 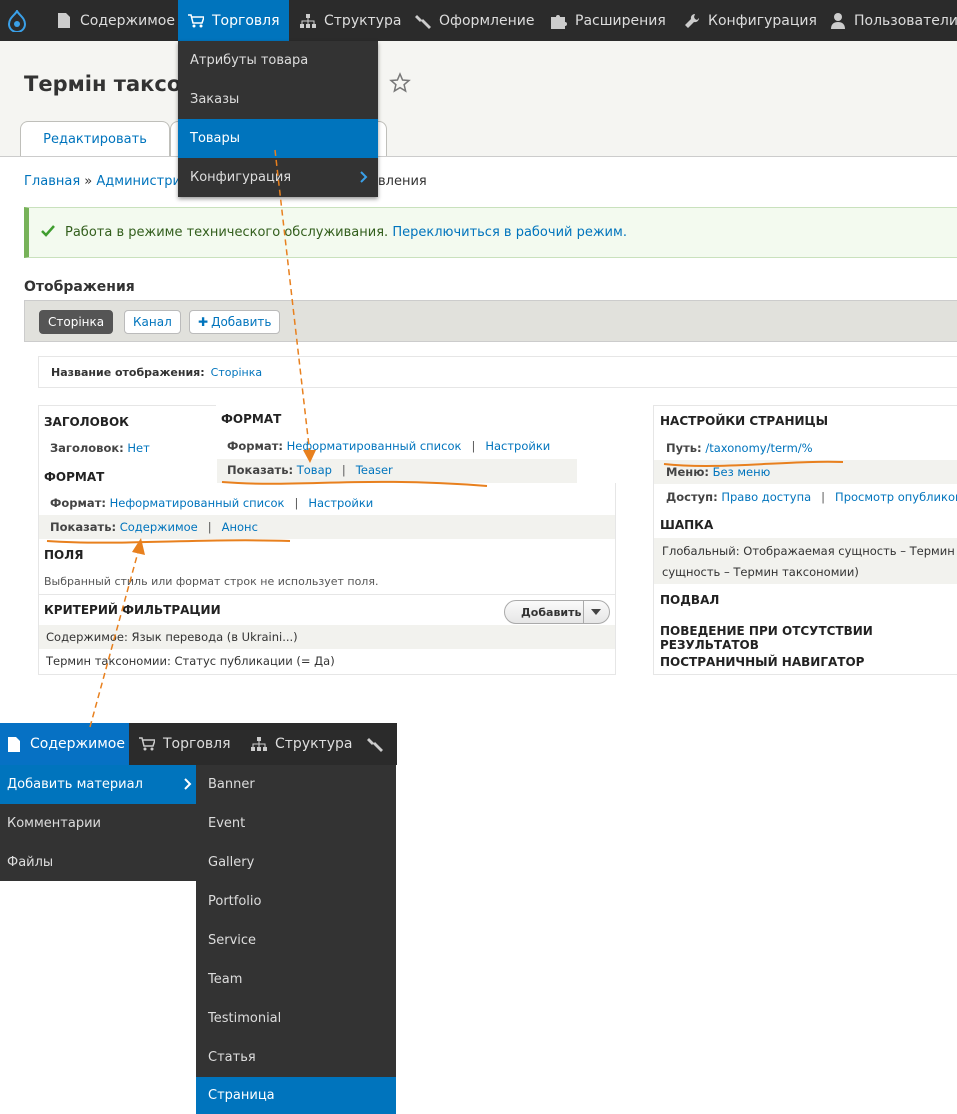 I want to click on arrow-to-content, so click(x=115, y=636).